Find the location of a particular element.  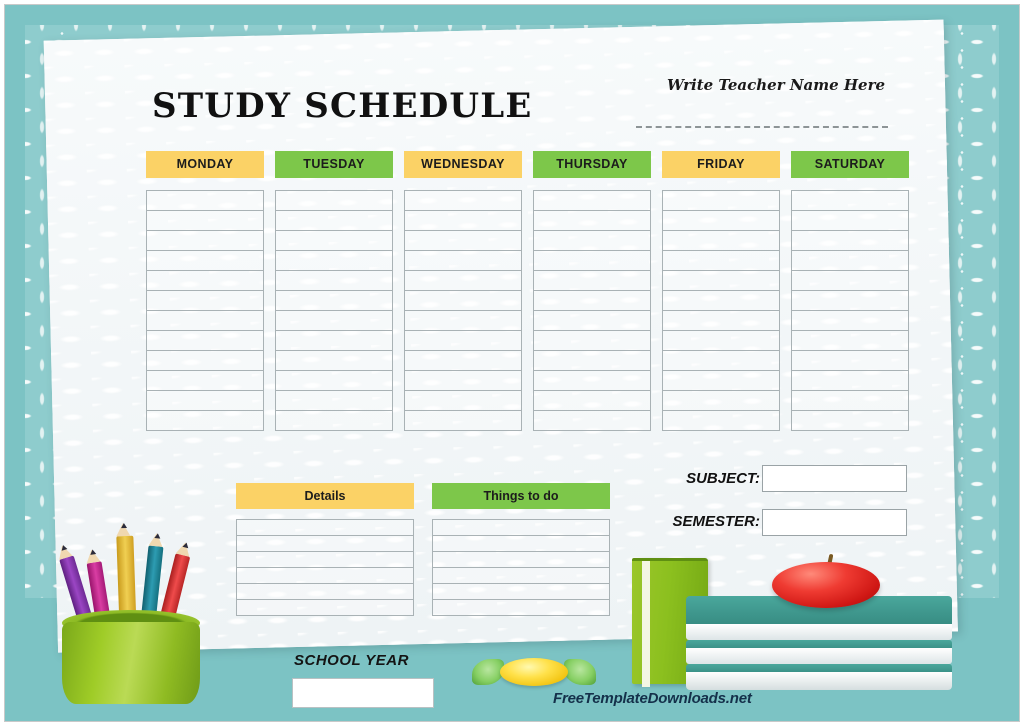

semester-input is located at coordinates (834, 522).